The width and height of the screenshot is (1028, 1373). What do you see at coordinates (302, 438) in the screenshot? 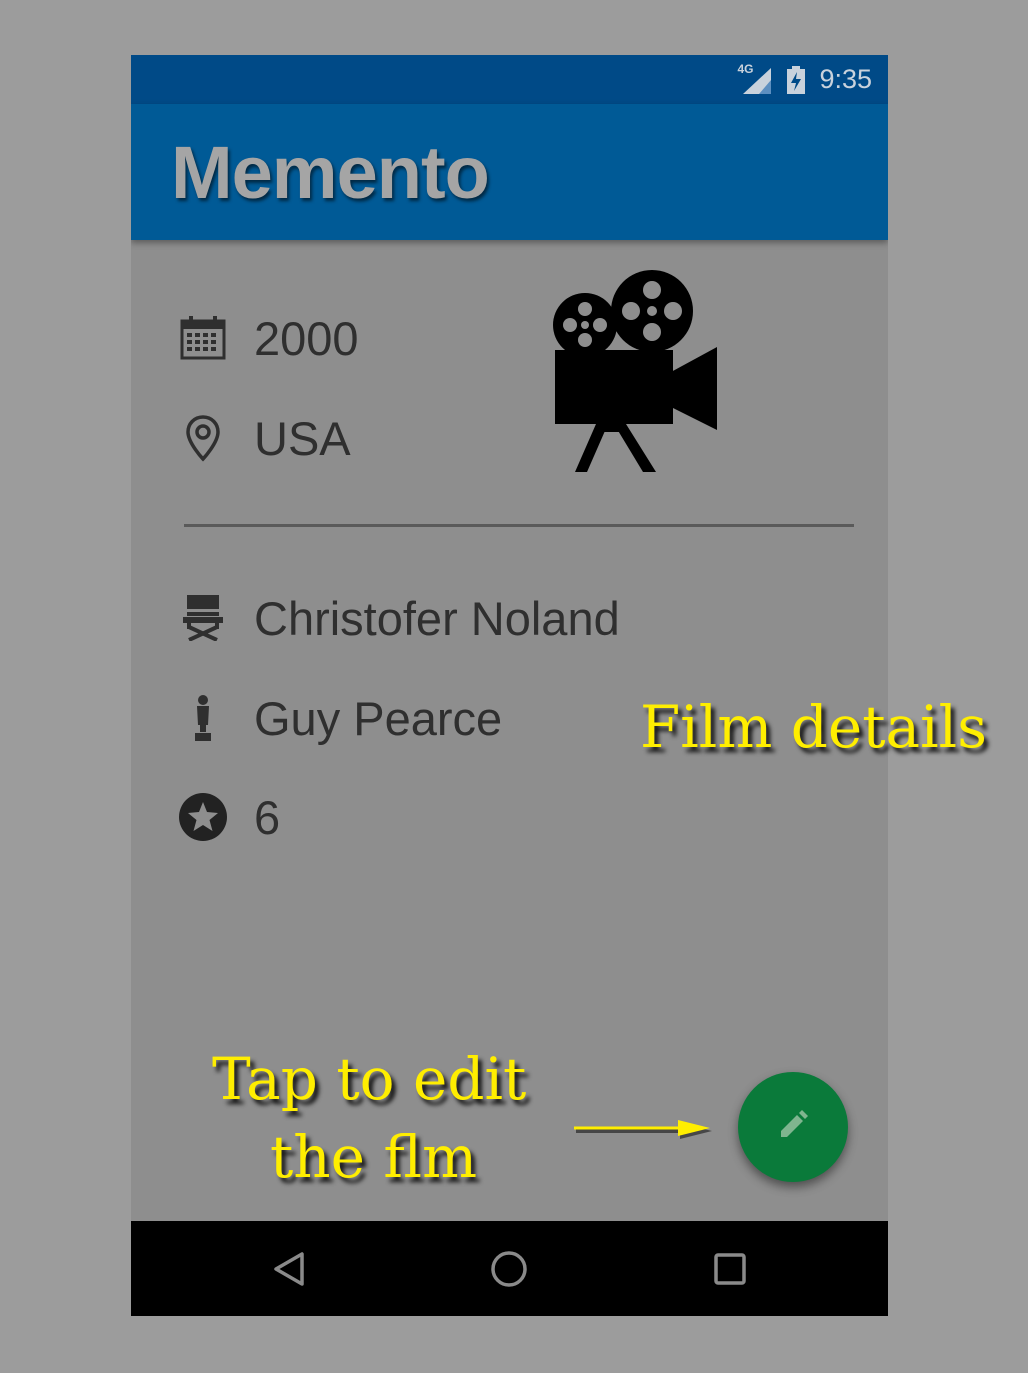
I see `country-value: USA` at bounding box center [302, 438].